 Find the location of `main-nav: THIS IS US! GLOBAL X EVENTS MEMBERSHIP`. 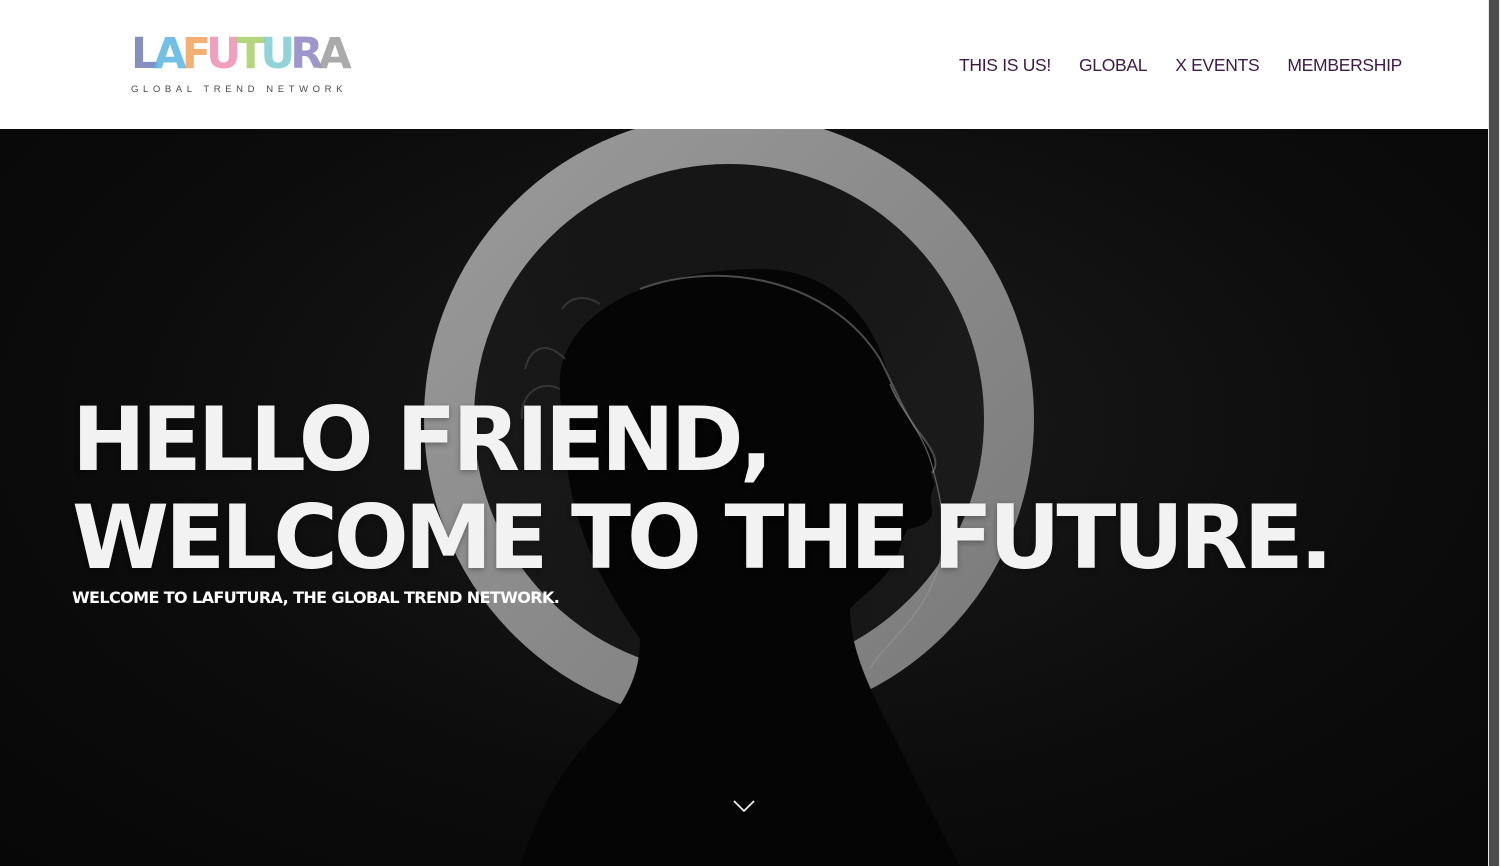

main-nav: THIS IS US! GLOBAL X EVENTS MEMBERSHIP is located at coordinates (1180, 65).